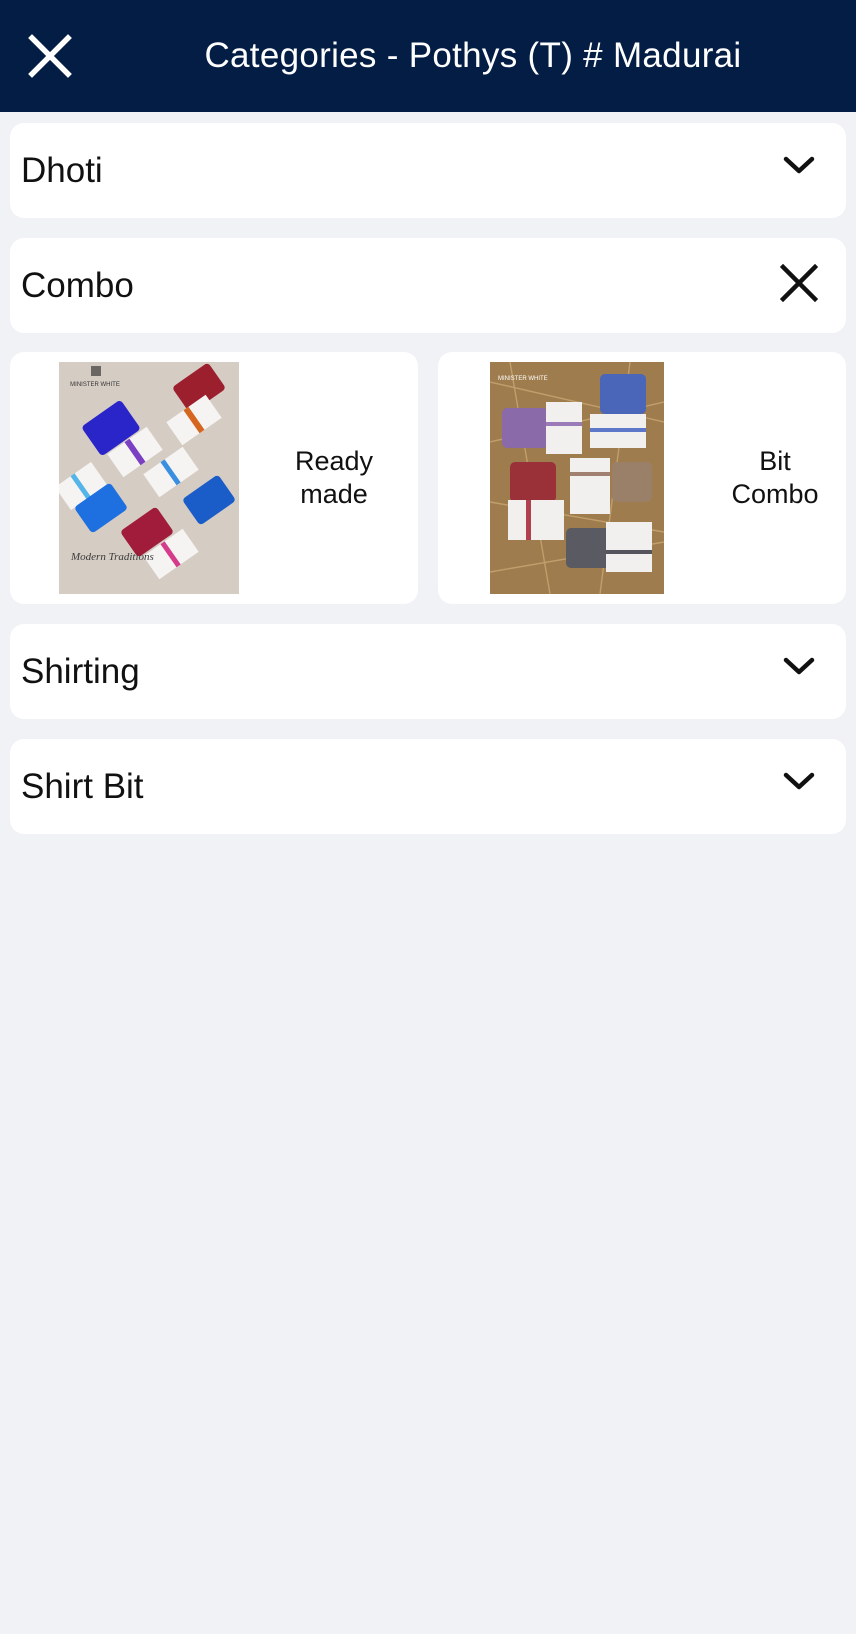  Describe the element at coordinates (775, 494) in the screenshot. I see `subcategory-label-line2: Combo` at that location.